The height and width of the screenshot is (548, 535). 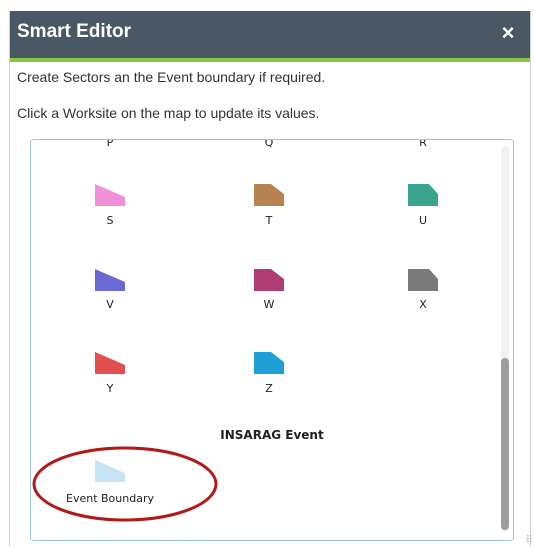 I want to click on resize-grip-icon: ⠿, so click(x=529, y=540).